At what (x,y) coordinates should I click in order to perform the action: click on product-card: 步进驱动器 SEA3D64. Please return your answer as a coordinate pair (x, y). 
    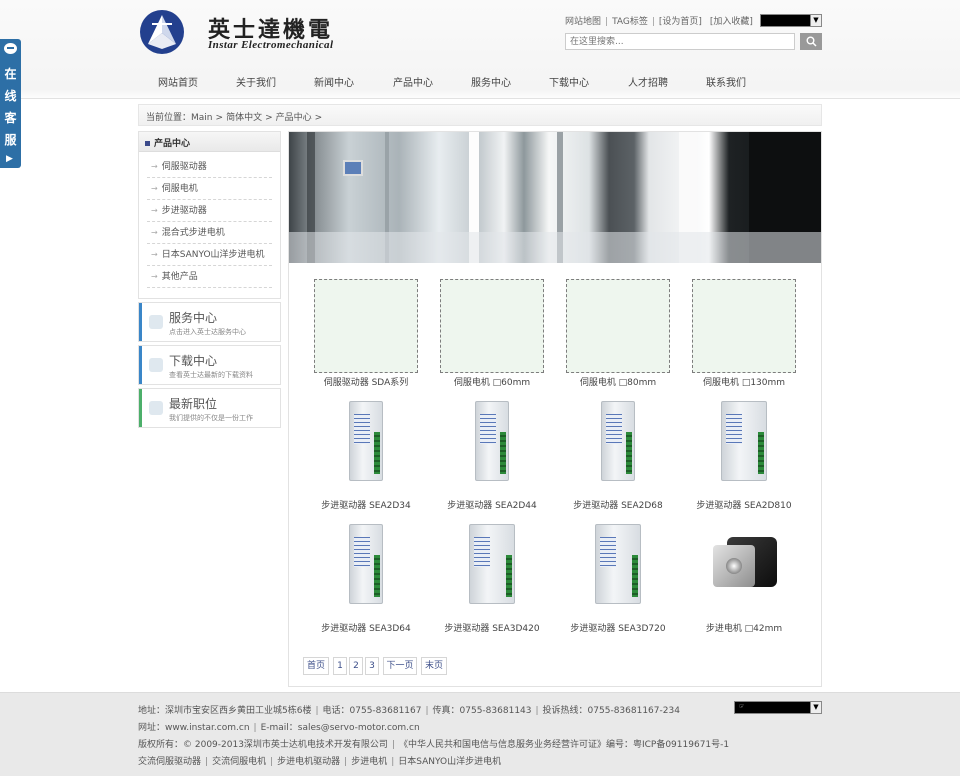
    Looking at the image, I should click on (366, 577).